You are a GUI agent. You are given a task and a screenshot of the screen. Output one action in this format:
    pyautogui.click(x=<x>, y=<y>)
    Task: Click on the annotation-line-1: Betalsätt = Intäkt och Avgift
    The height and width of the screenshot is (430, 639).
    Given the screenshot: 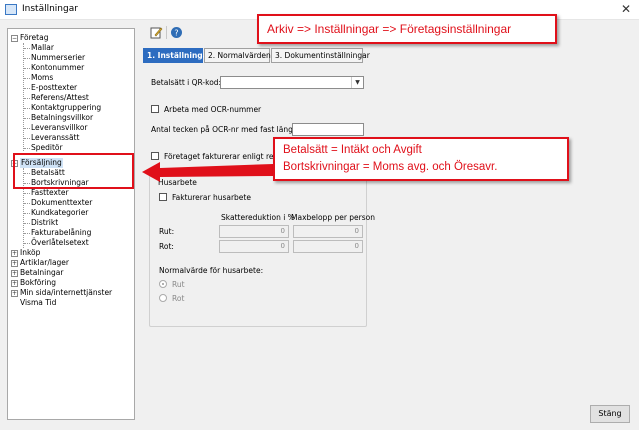 What is the action you would take?
    pyautogui.click(x=352, y=150)
    